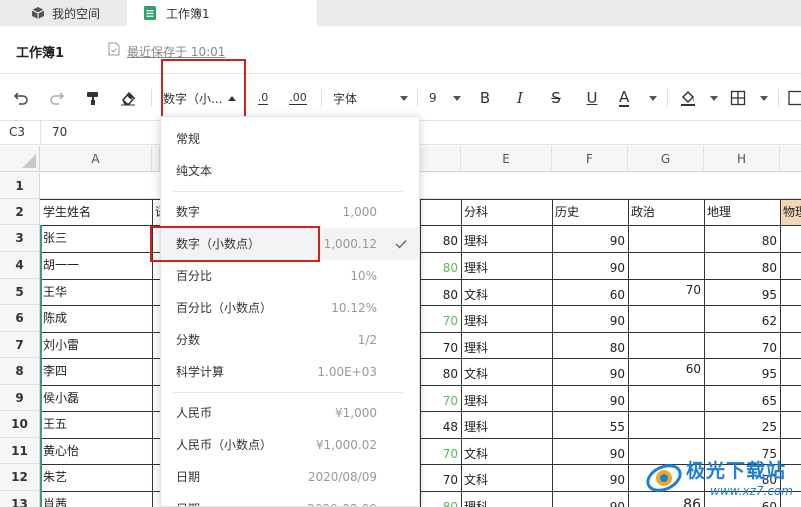 This screenshot has height=507, width=801. Describe the element at coordinates (790, 212) in the screenshot. I see `header-cell: 物理` at that location.